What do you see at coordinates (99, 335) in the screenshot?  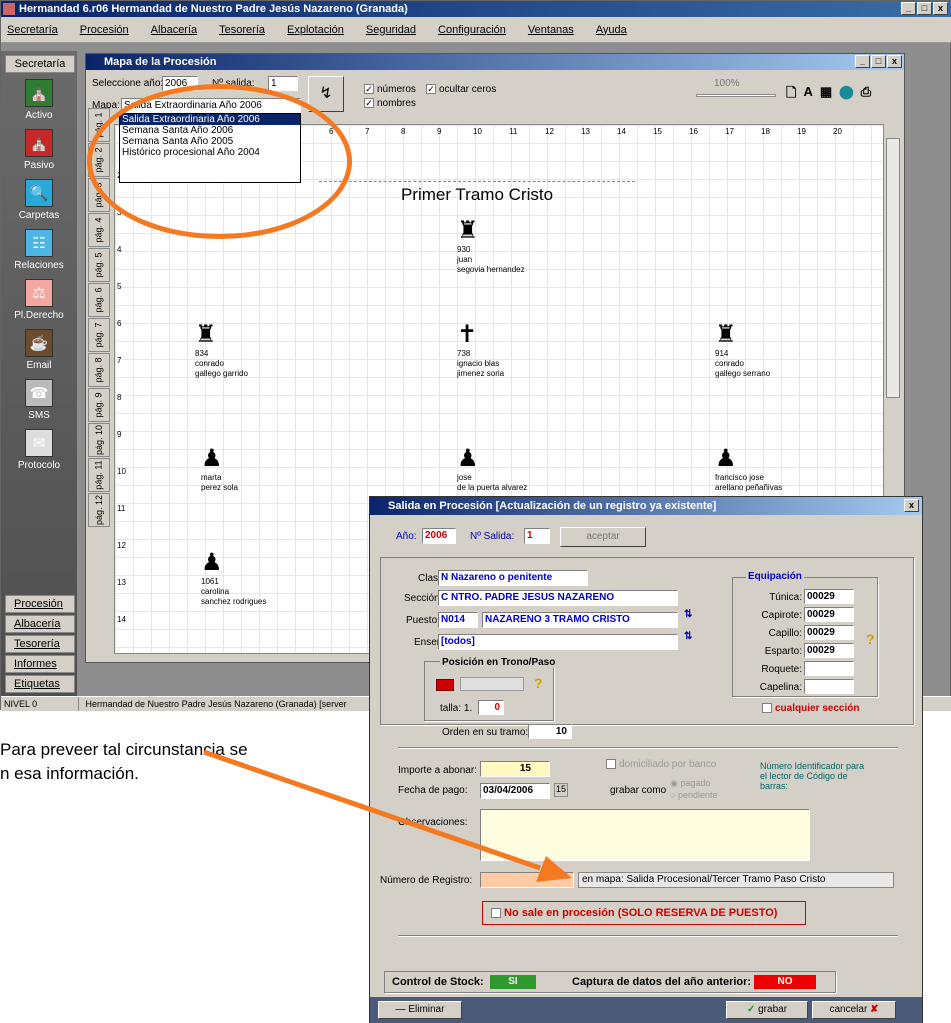 I see `page-tab: pág. 7` at bounding box center [99, 335].